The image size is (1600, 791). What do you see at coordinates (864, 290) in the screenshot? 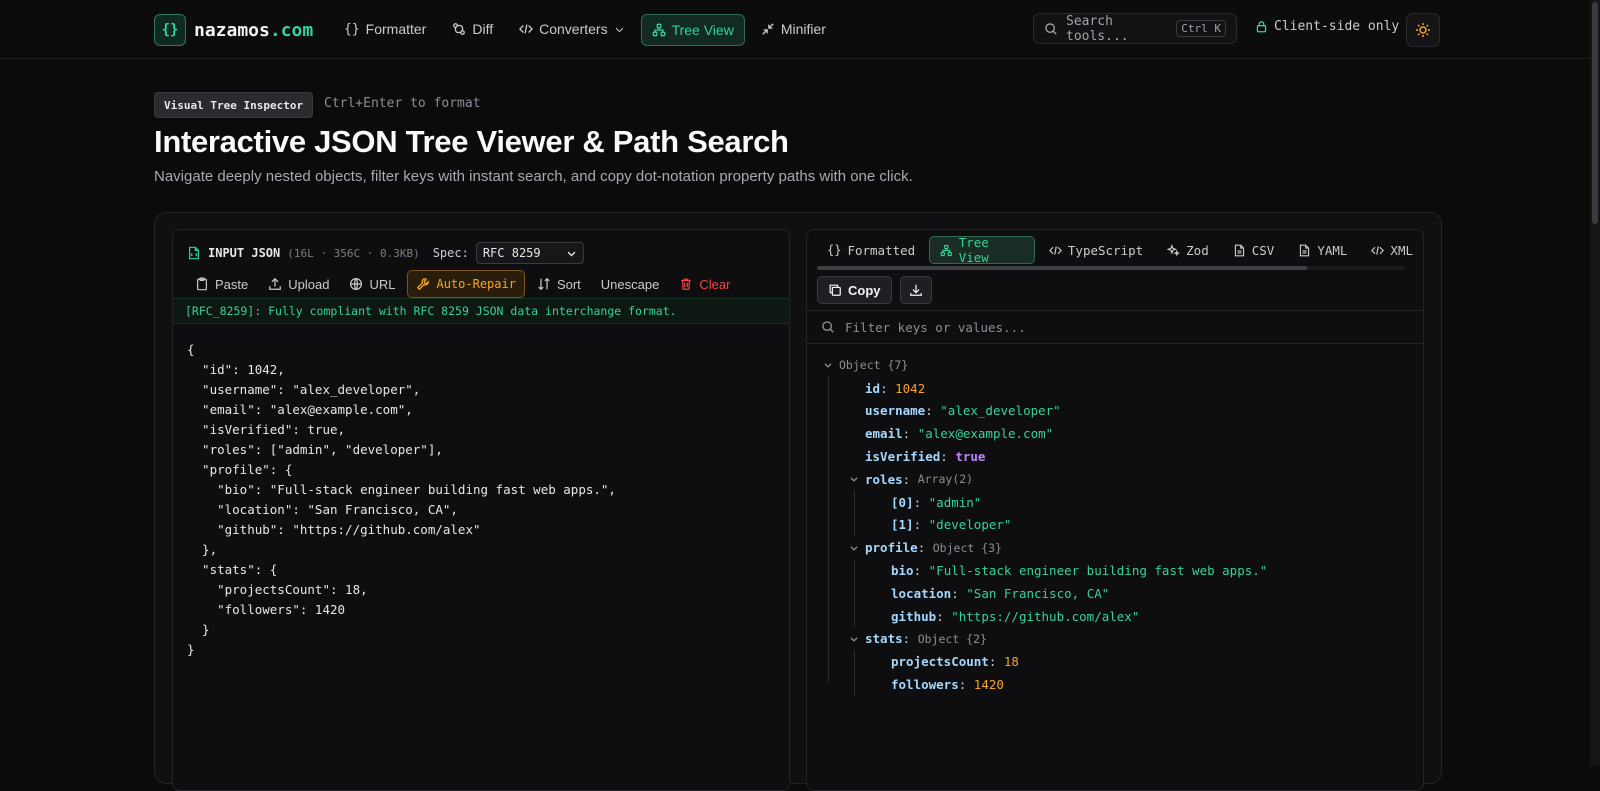
I see `copy-label: Copy` at bounding box center [864, 290].